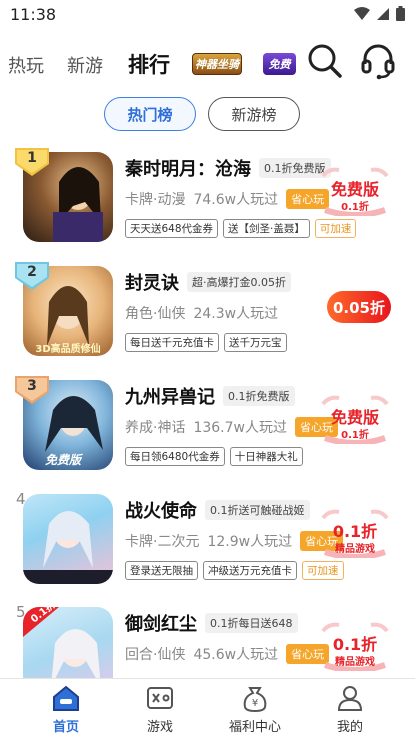 Image resolution: width=415 pixels, height=738 pixels. I want to click on game-title: 封灵诀, so click(152, 283).